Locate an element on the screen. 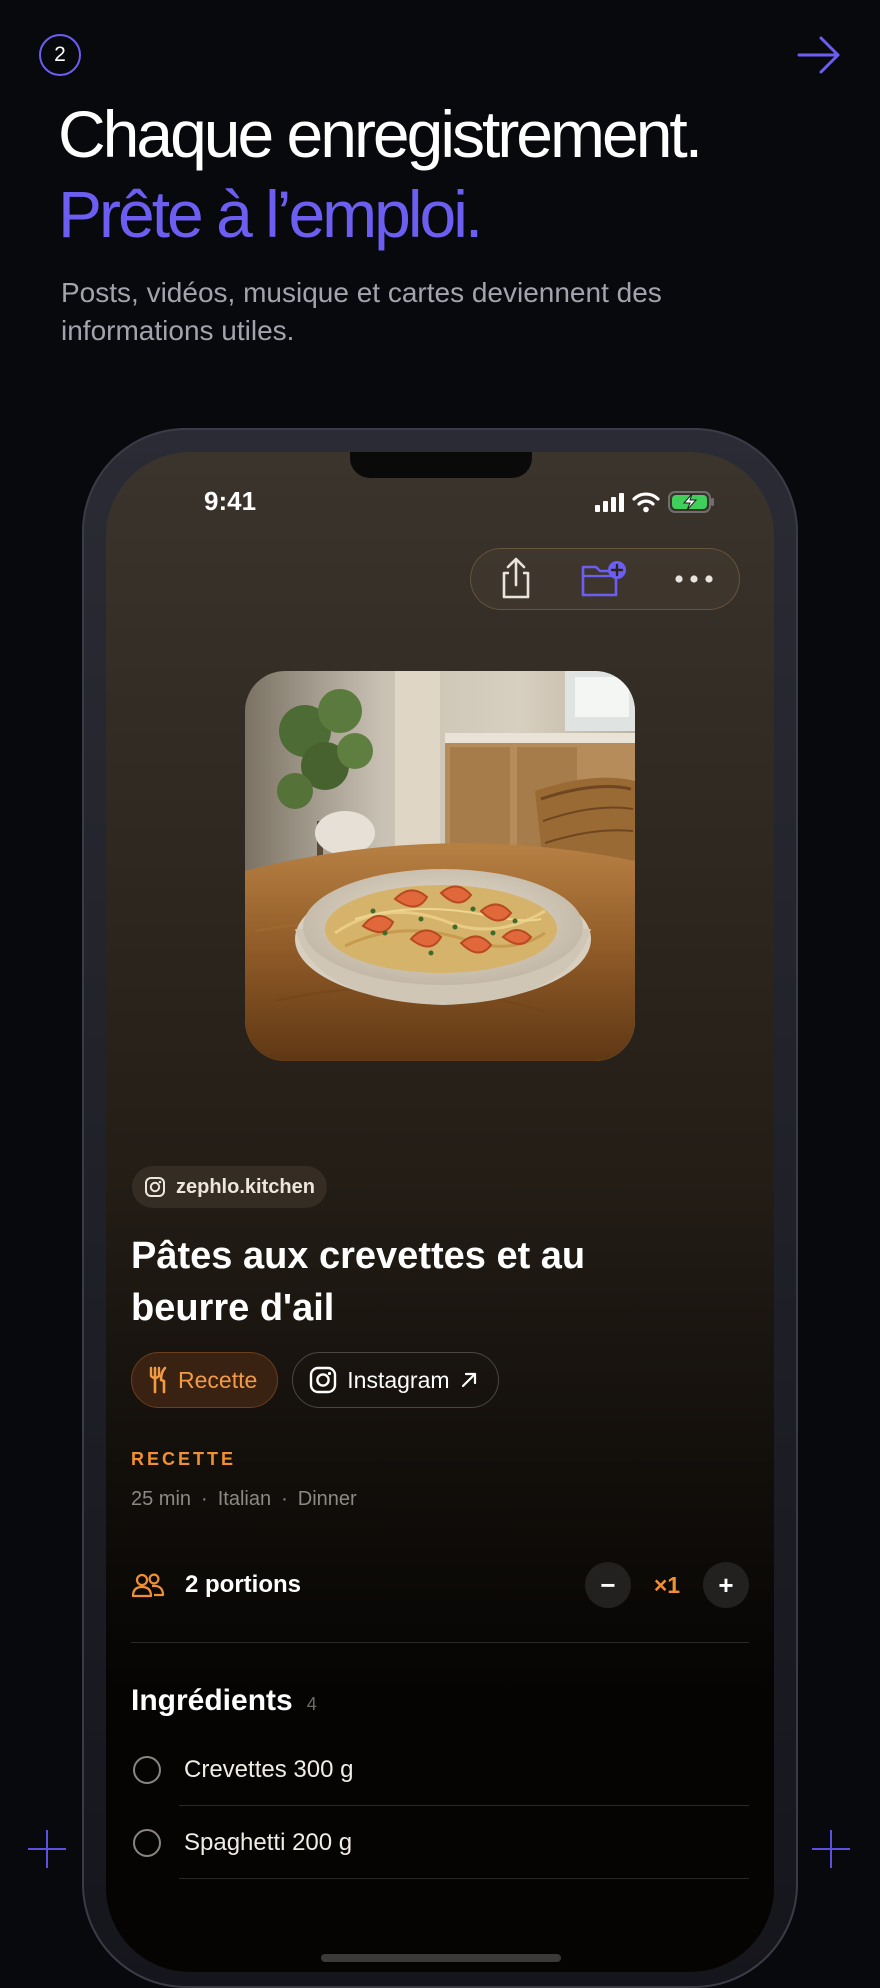 The height and width of the screenshot is (1988, 880). add-to-folder-icon is located at coordinates (603, 579).